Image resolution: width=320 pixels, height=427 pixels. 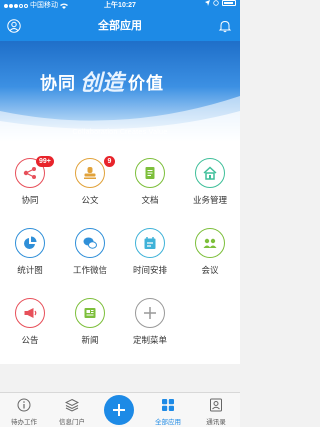 What do you see at coordinates (149, 270) in the screenshot?
I see `app-label: 时间安排` at bounding box center [149, 270].